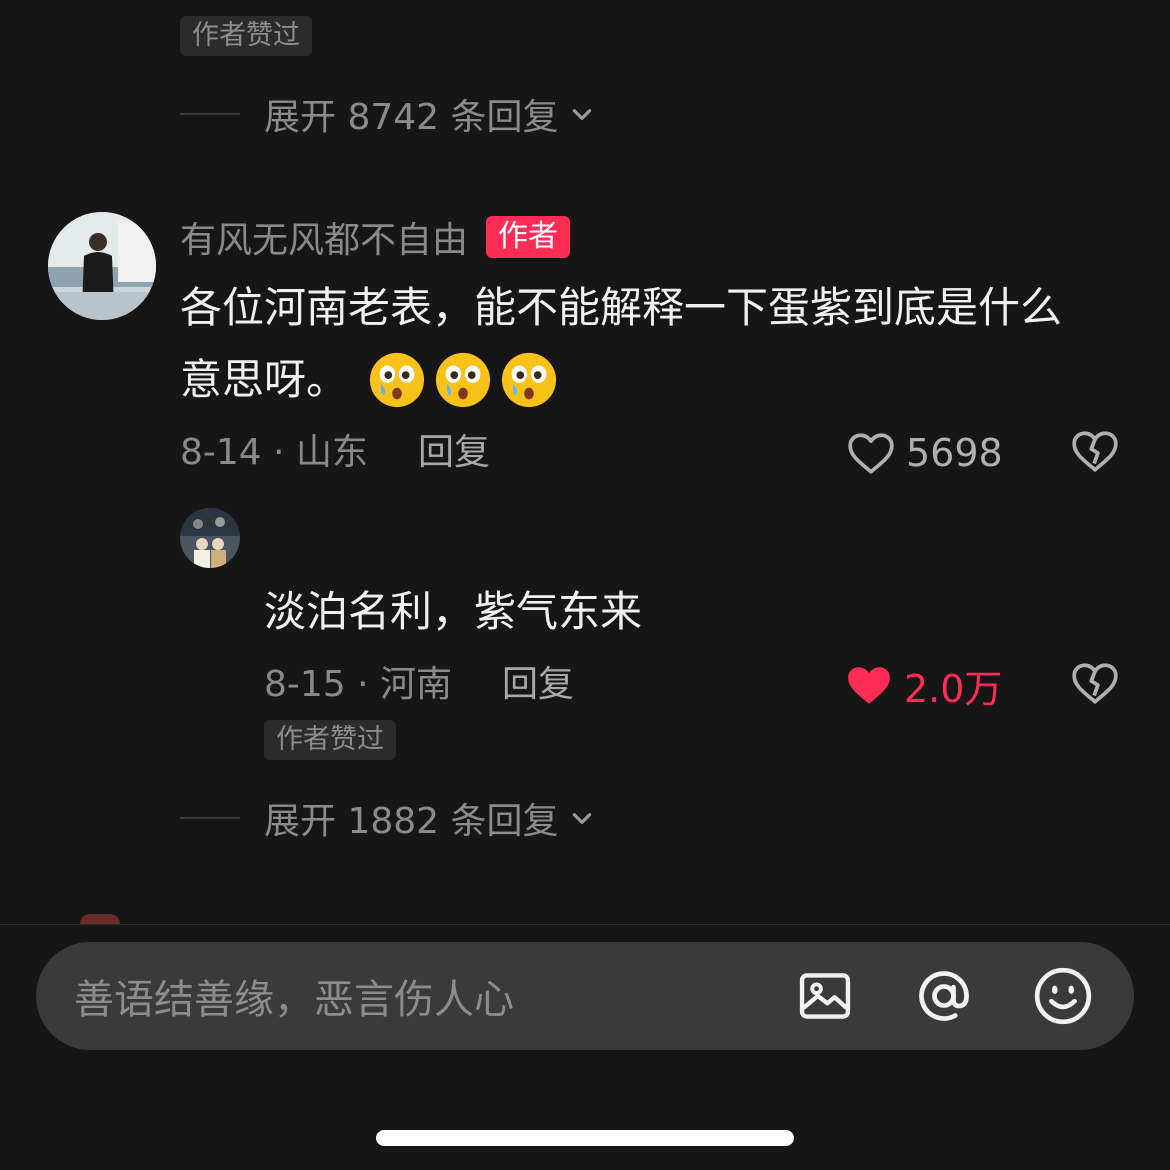  I want to click on comment-input-bar: 善语结善缘，恶言伤人心, so click(585, 996).